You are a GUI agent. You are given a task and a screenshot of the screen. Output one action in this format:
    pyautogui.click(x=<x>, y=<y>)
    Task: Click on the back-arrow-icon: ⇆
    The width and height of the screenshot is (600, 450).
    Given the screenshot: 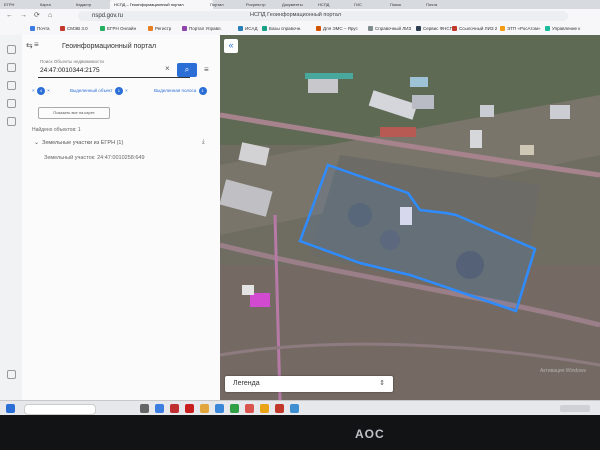 What is the action you would take?
    pyautogui.click(x=29, y=45)
    